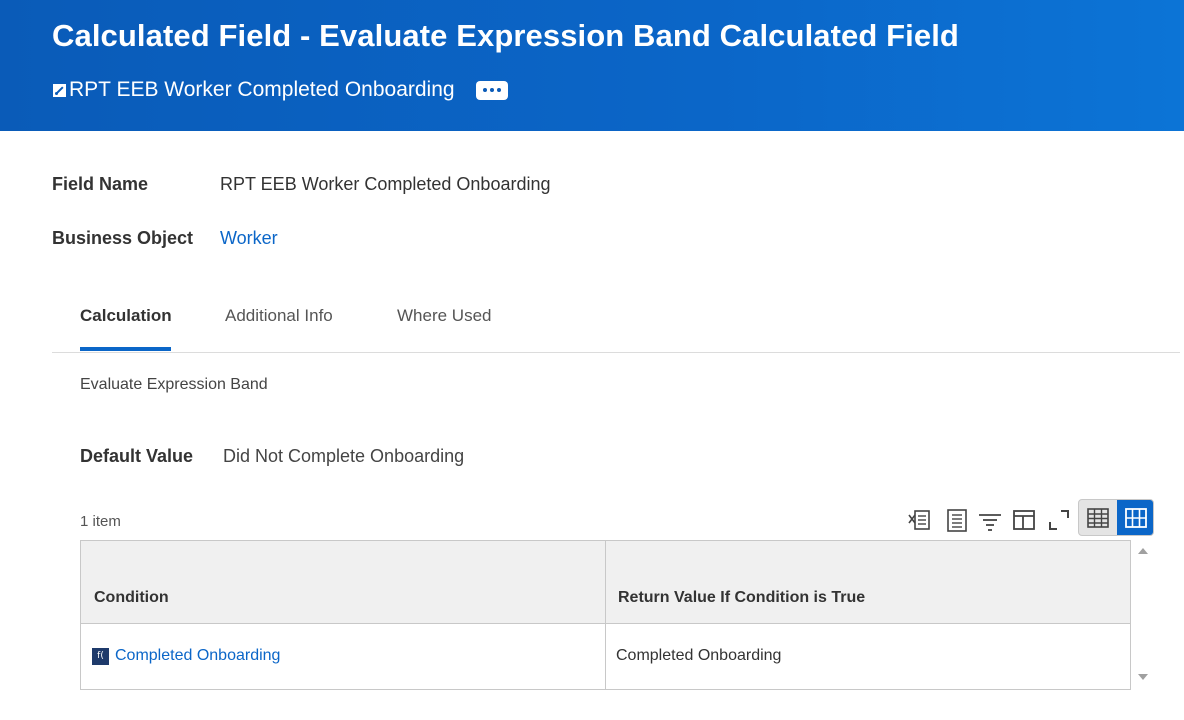 The width and height of the screenshot is (1184, 720). I want to click on tab-where-used: Where Used, so click(444, 316).